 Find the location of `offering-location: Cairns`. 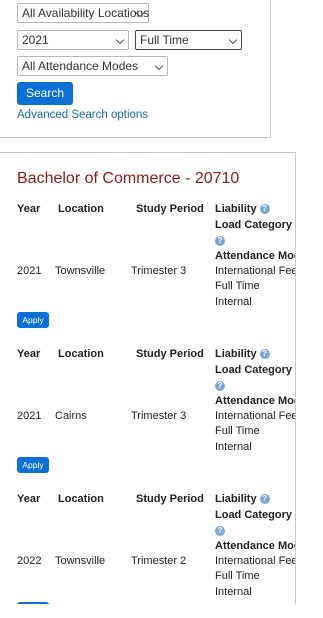

offering-location: Cairns is located at coordinates (71, 416).